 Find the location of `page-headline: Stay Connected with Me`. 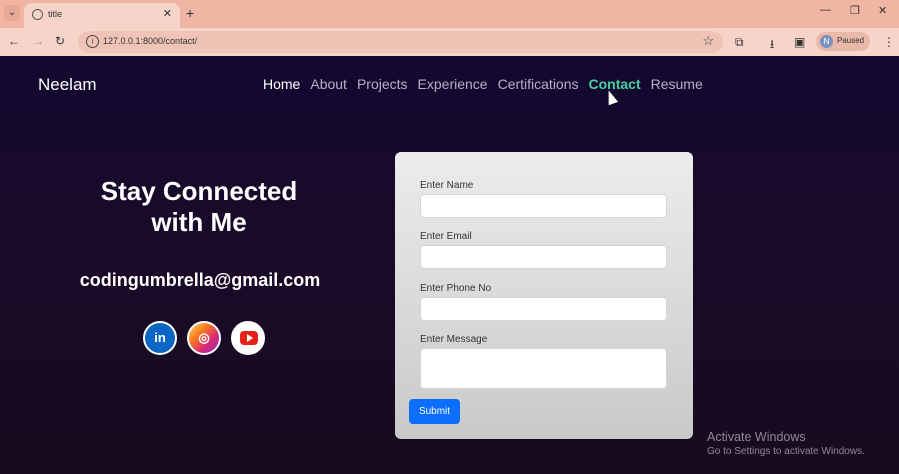

page-headline: Stay Connected with Me is located at coordinates (199, 207).